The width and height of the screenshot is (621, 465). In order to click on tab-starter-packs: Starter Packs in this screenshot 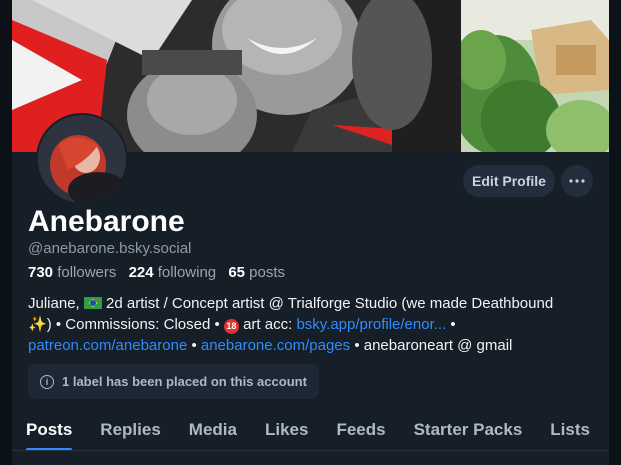, I will do `click(468, 430)`.